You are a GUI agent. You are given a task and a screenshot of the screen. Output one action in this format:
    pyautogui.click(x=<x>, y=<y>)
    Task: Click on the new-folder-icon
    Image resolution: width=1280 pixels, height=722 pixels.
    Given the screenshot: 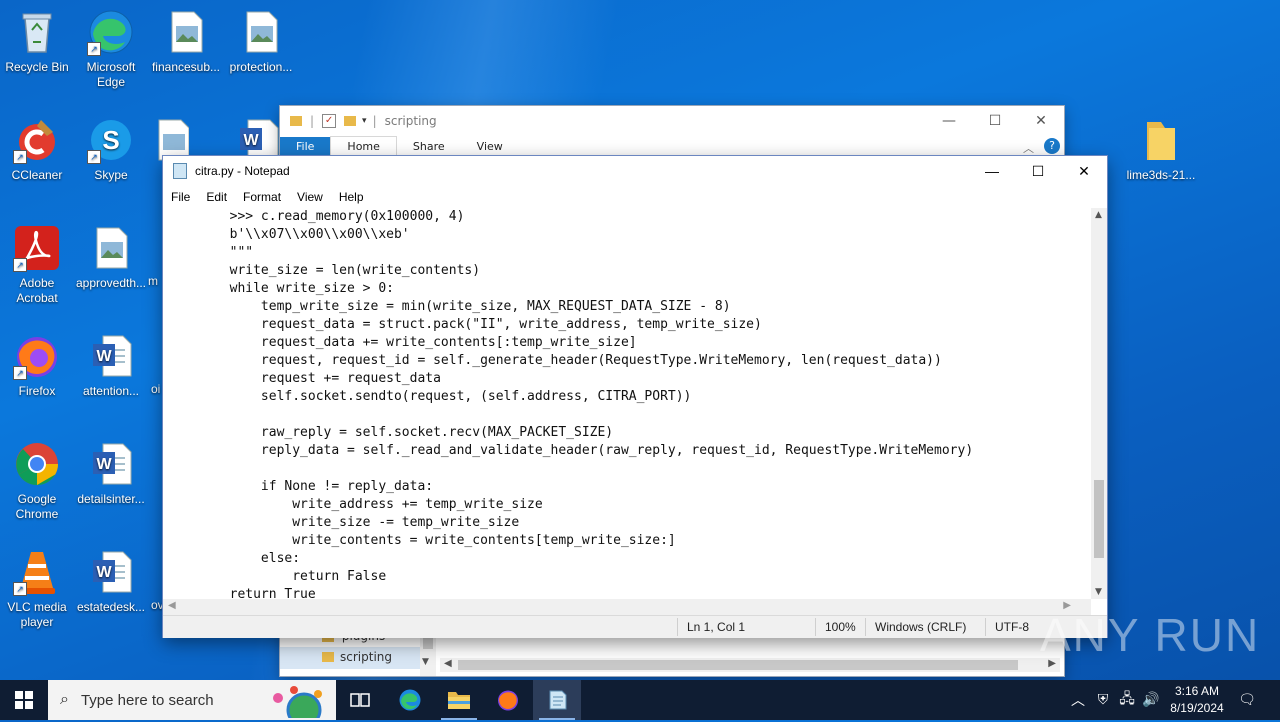 What is the action you would take?
    pyautogui.click(x=350, y=121)
    